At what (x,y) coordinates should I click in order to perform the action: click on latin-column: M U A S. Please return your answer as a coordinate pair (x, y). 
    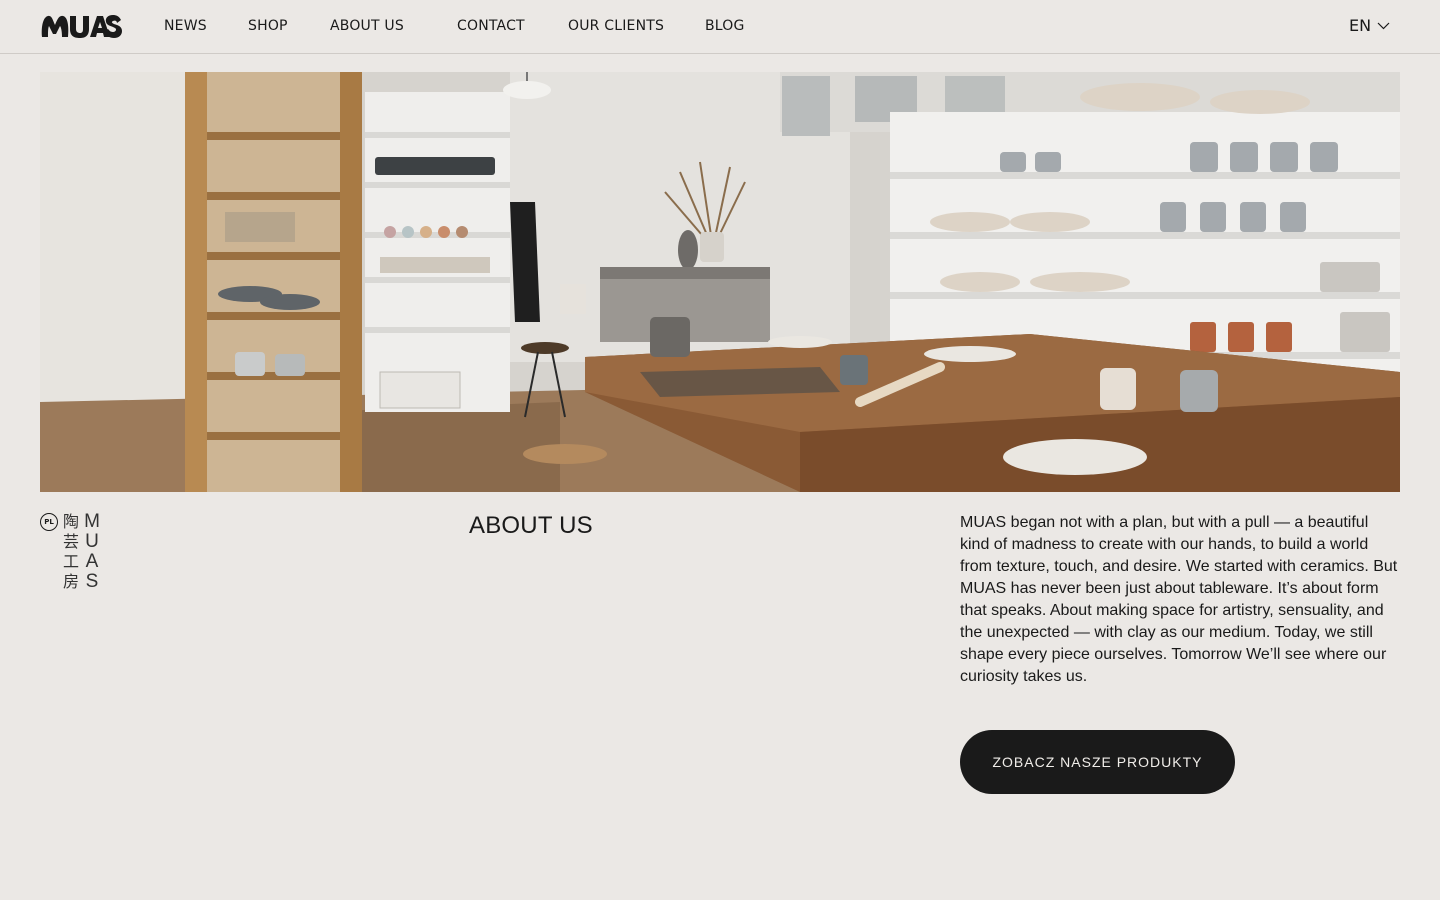
    Looking at the image, I should click on (92, 552).